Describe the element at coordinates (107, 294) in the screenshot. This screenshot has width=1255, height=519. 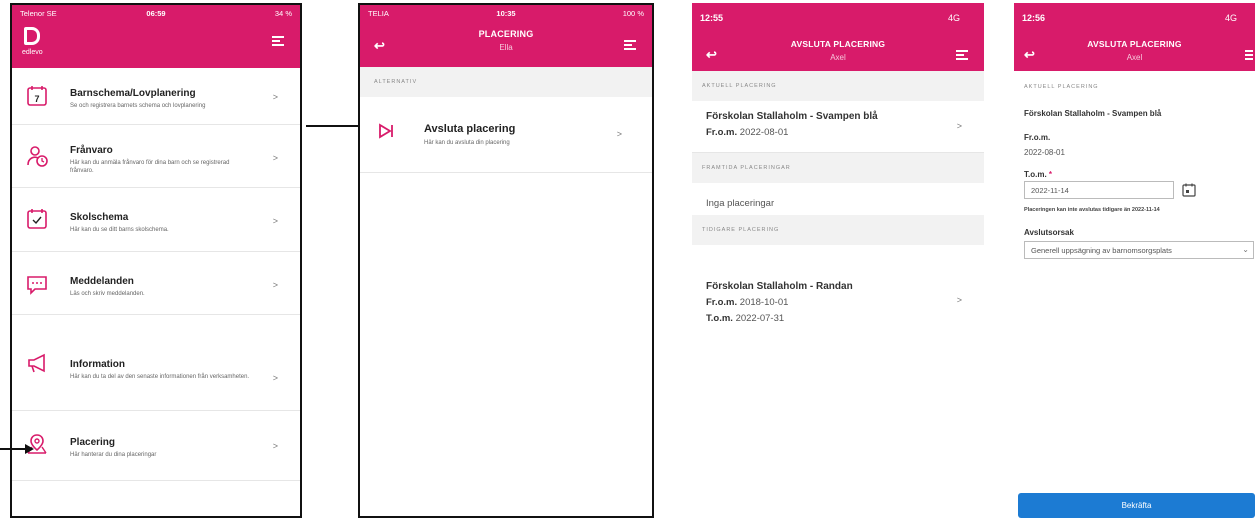
I see `list-item-desc: Läs och skriv meddelanden.` at that location.